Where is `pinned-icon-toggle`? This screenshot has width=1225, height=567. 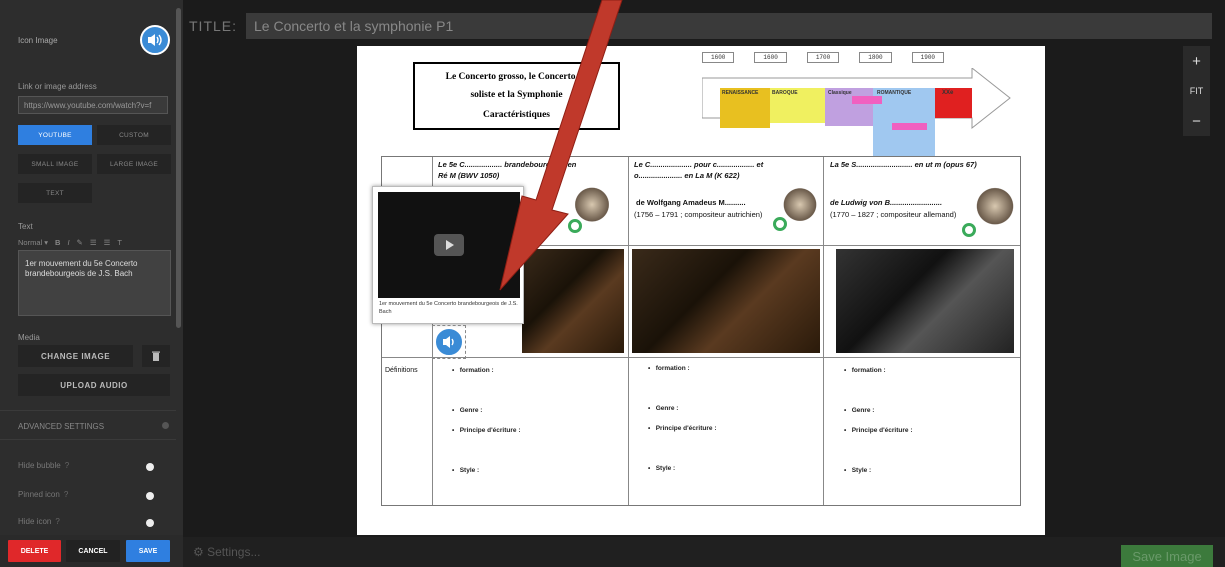
pinned-icon-toggle is located at coordinates (150, 496).